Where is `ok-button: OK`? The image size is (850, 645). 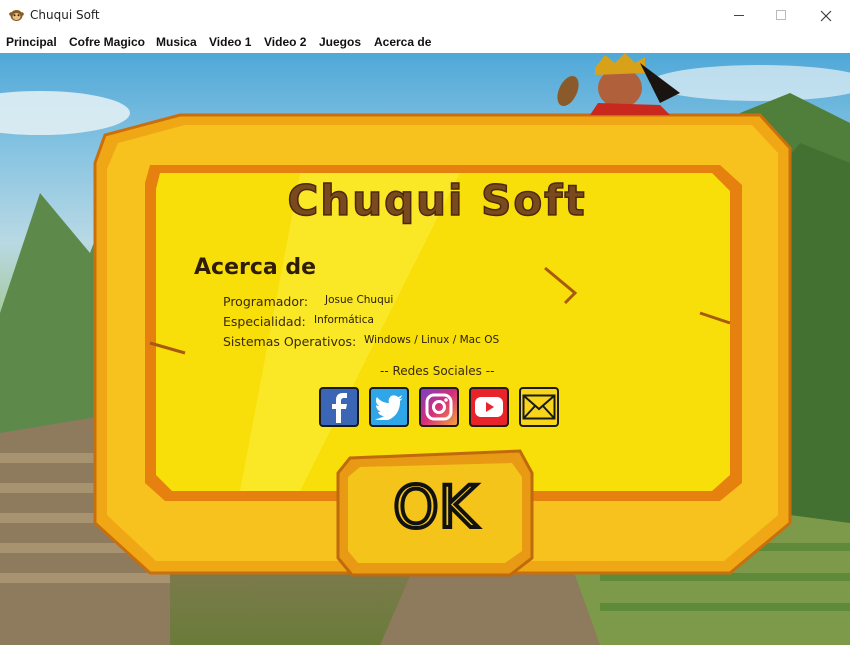
ok-button: OK is located at coordinates (435, 511).